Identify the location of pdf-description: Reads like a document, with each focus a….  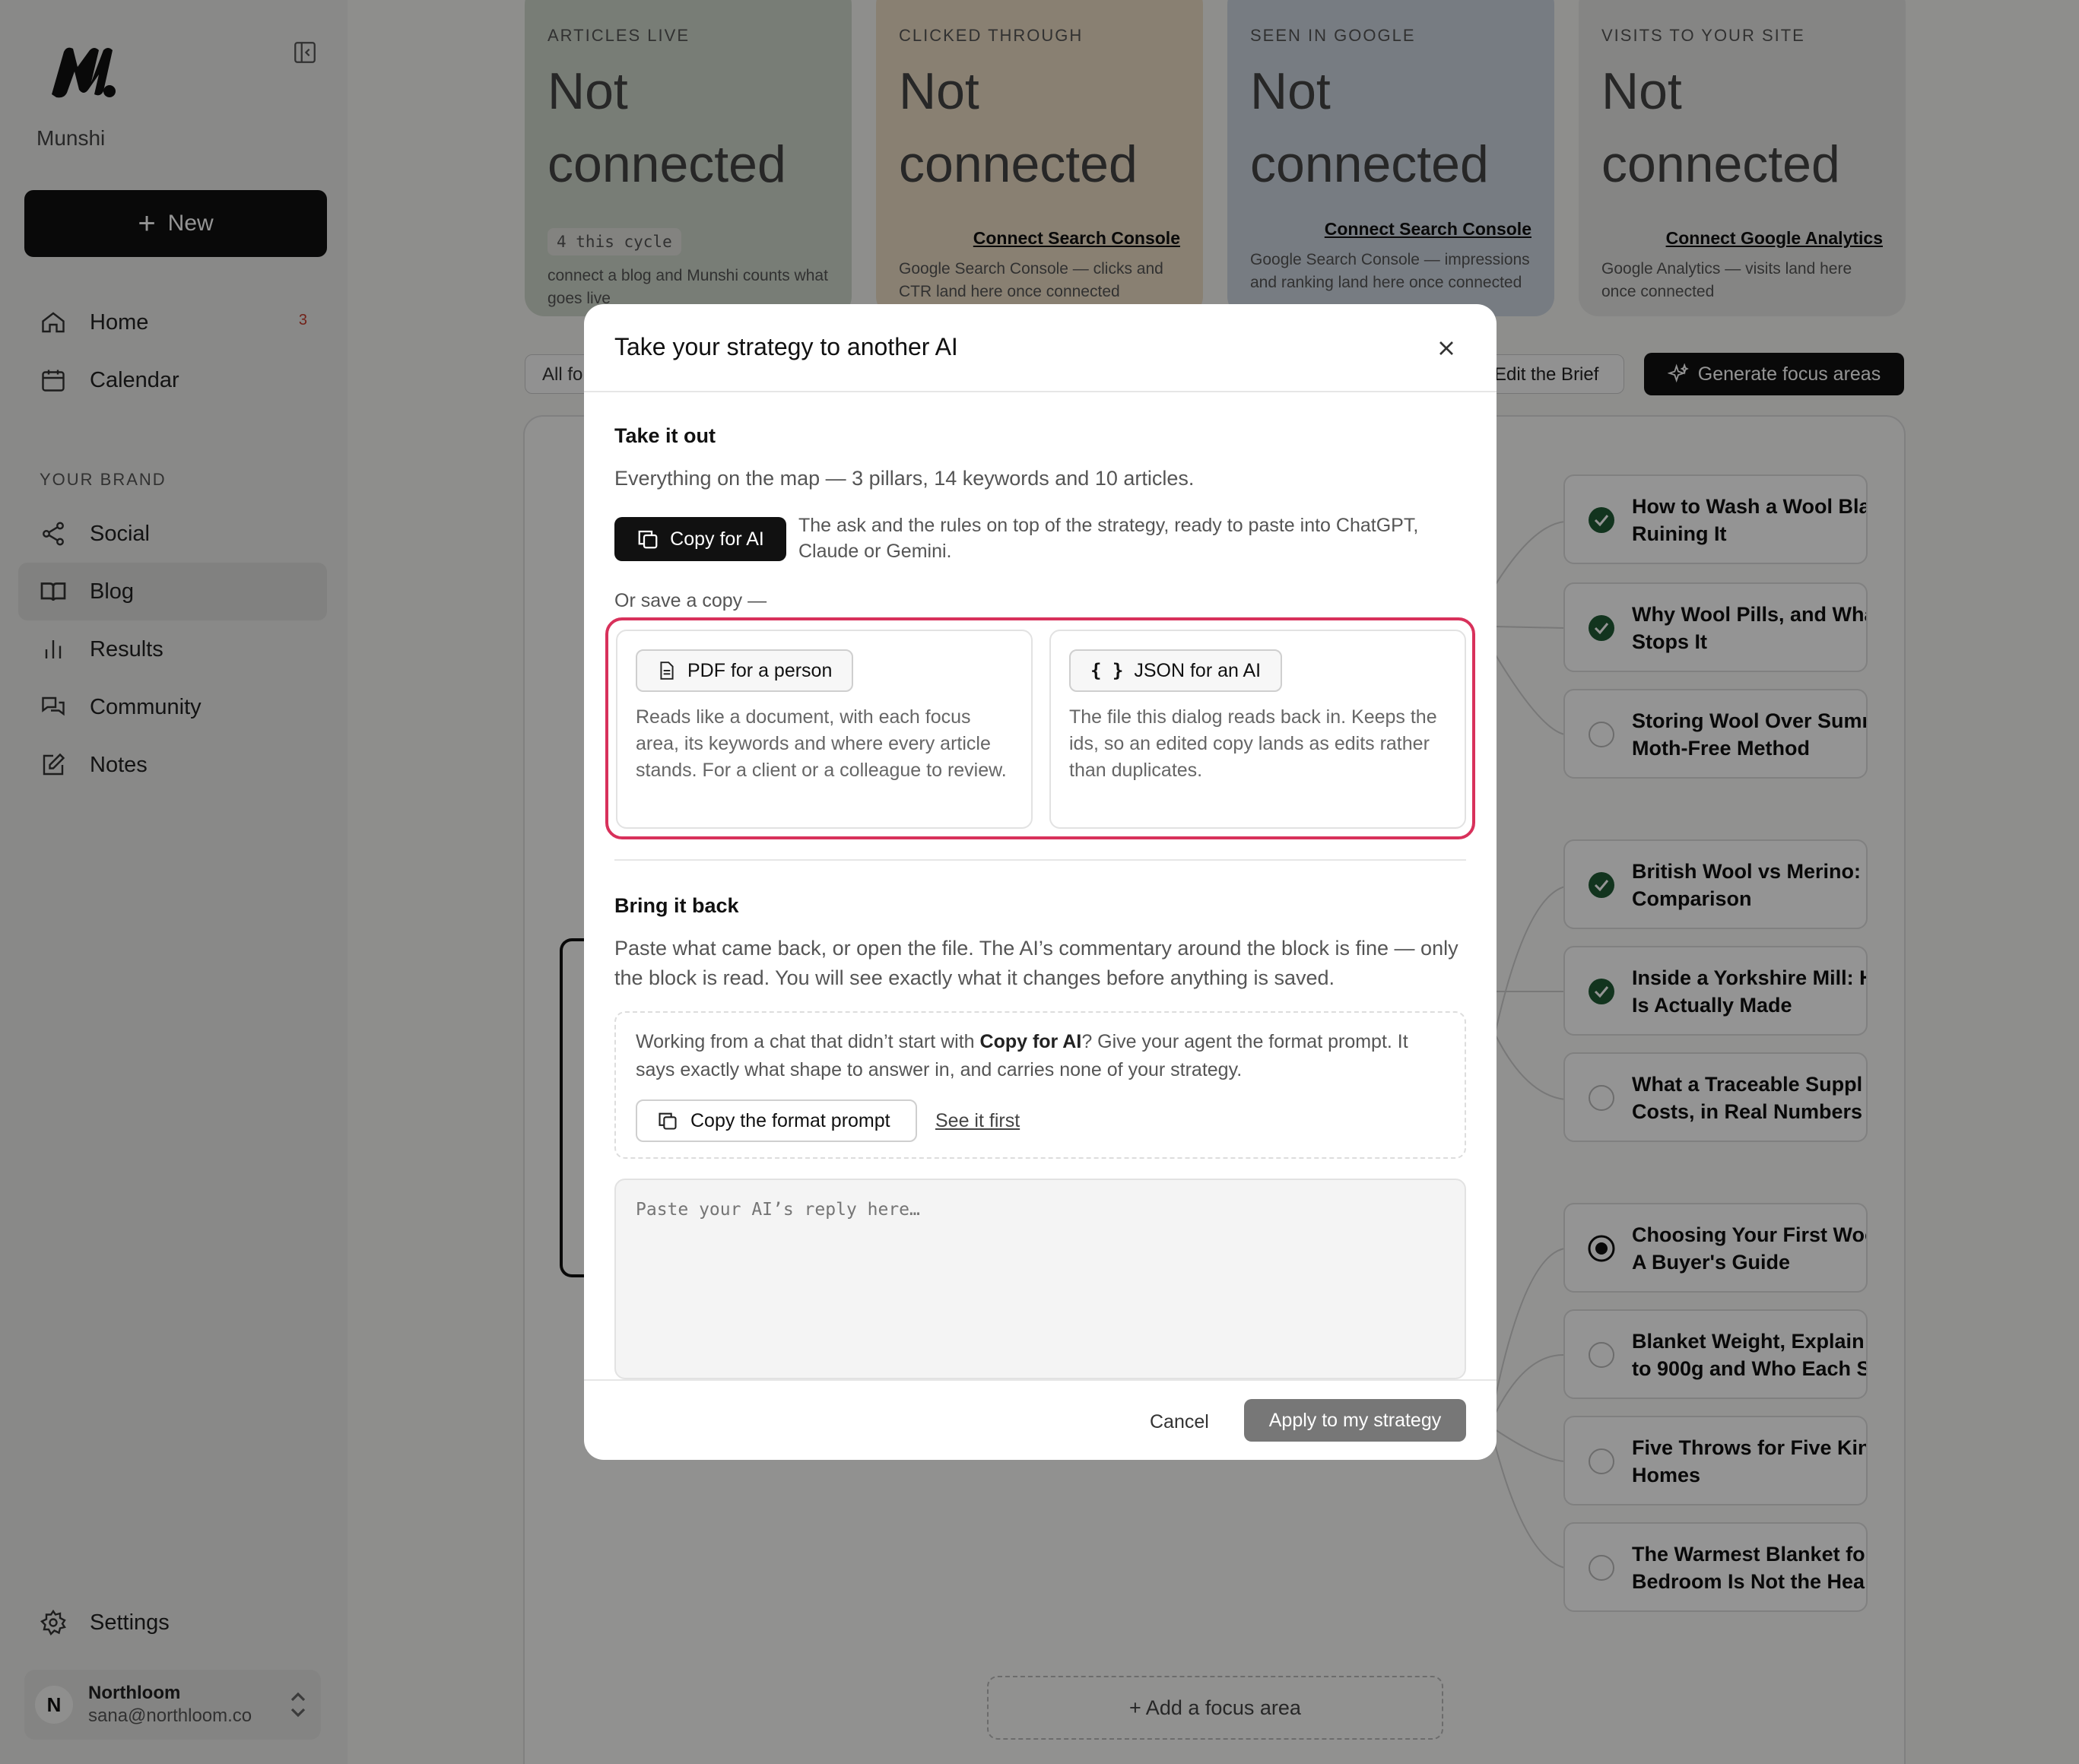
(821, 743).